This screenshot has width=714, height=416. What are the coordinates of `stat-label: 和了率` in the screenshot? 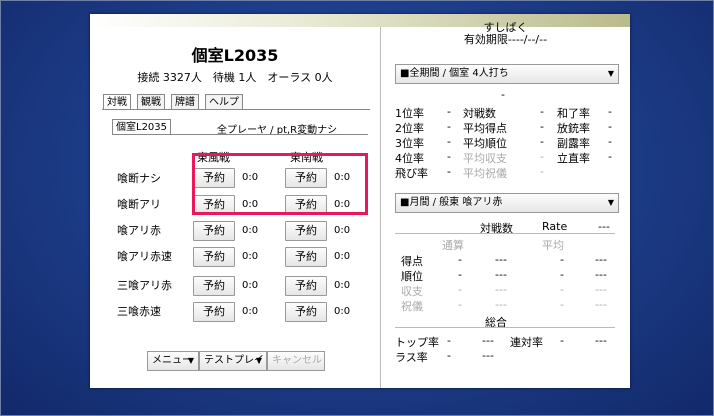 It's located at (573, 113).